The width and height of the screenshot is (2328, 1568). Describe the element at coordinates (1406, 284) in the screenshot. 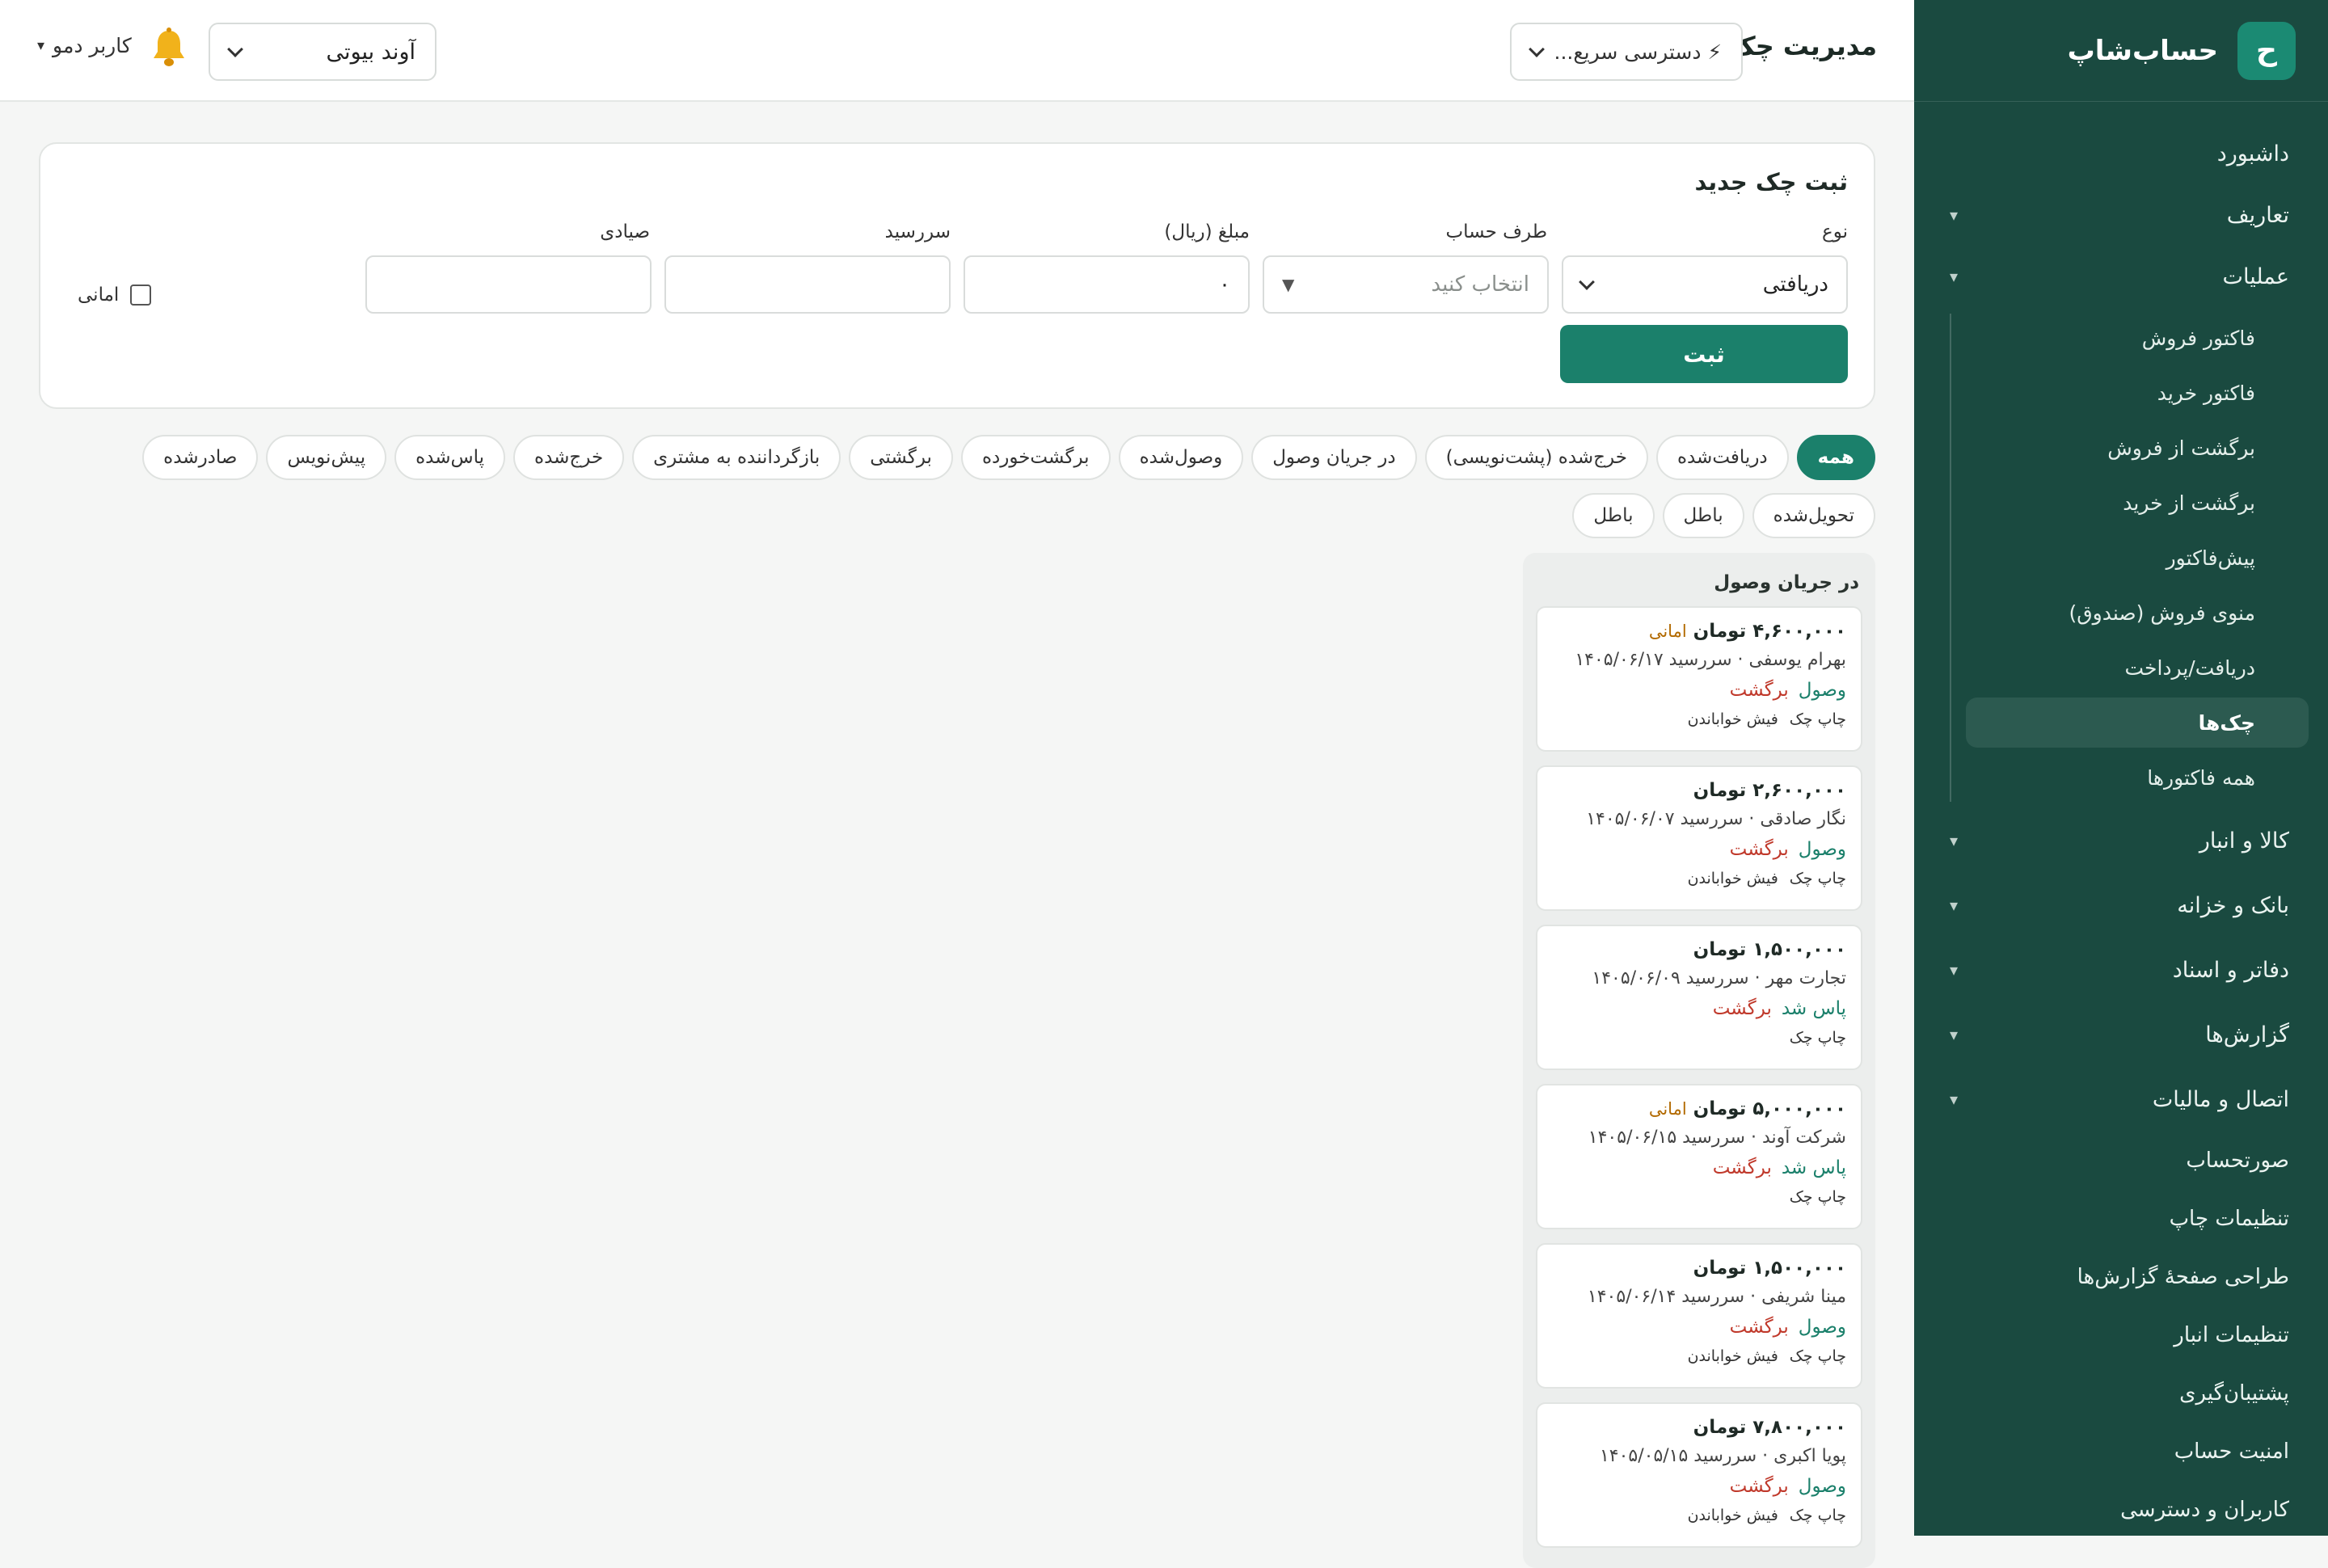

I see `party-select: انتخاب کنید ▼` at that location.